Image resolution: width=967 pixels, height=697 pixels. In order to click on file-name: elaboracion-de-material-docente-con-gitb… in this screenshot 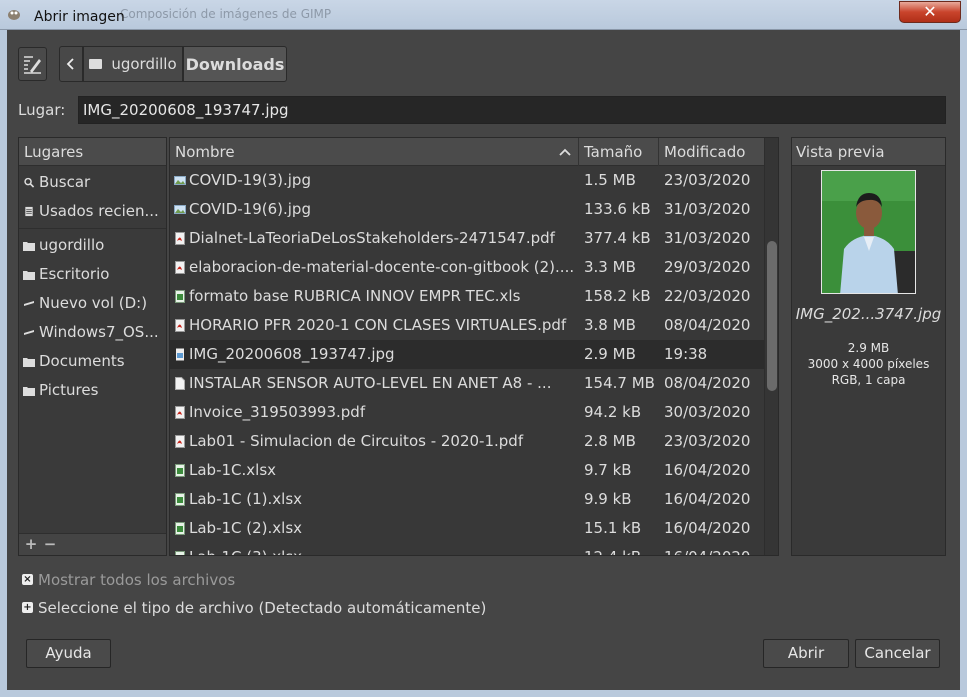, I will do `click(382, 267)`.